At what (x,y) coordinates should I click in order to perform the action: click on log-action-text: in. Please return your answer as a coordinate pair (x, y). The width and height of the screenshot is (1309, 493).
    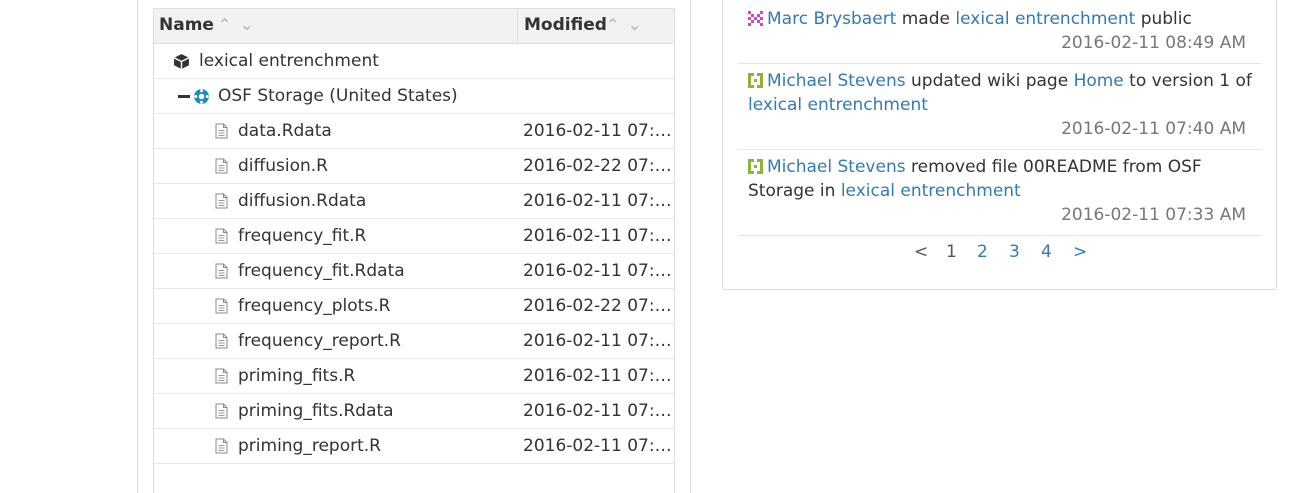
    Looking at the image, I should click on (827, 191).